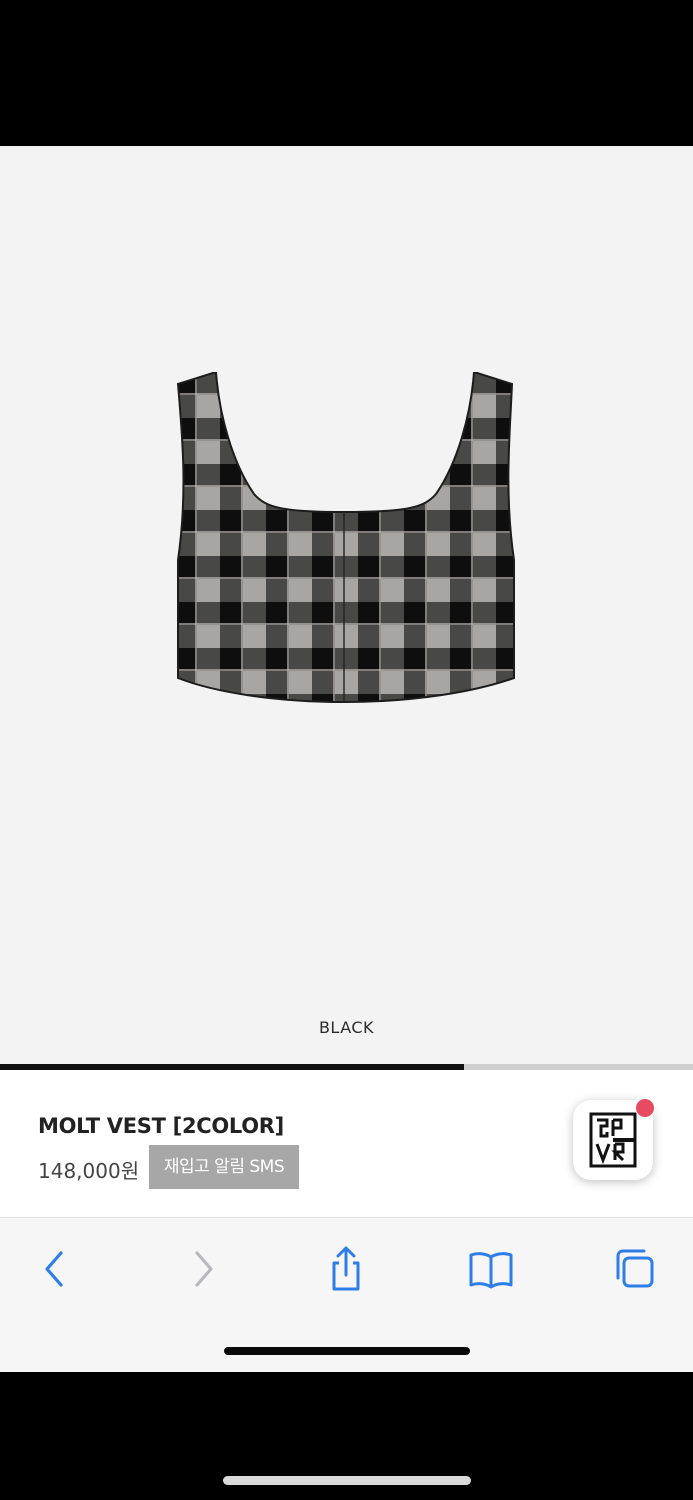 This screenshot has width=693, height=1500. I want to click on chevron-right-icon, so click(204, 1269).